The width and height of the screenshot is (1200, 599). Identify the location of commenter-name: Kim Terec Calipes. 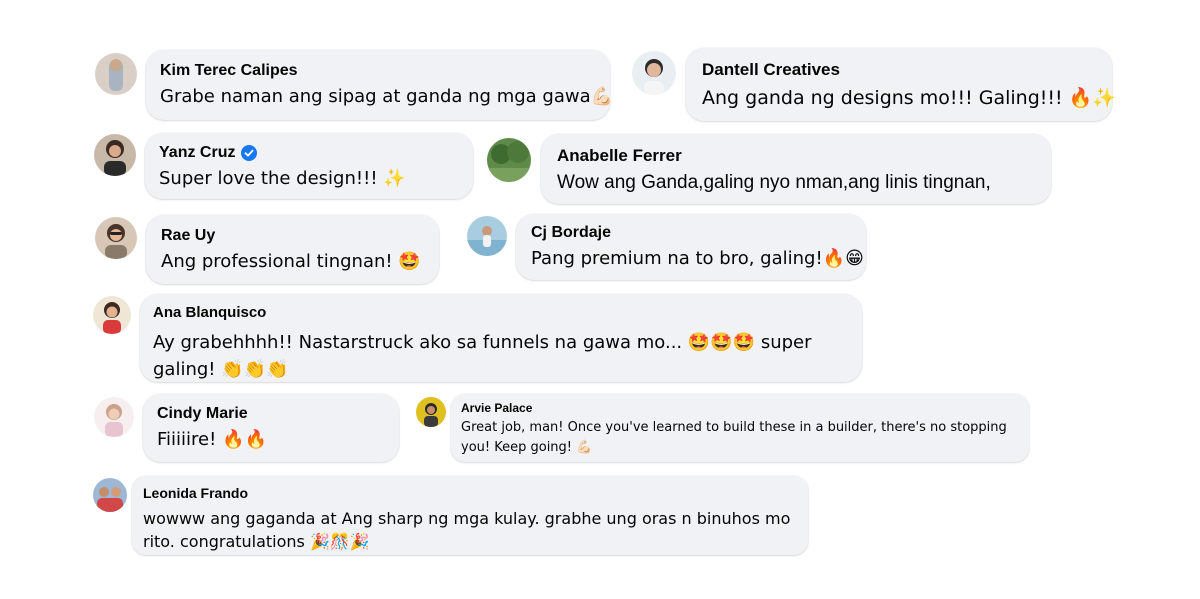
(378, 71).